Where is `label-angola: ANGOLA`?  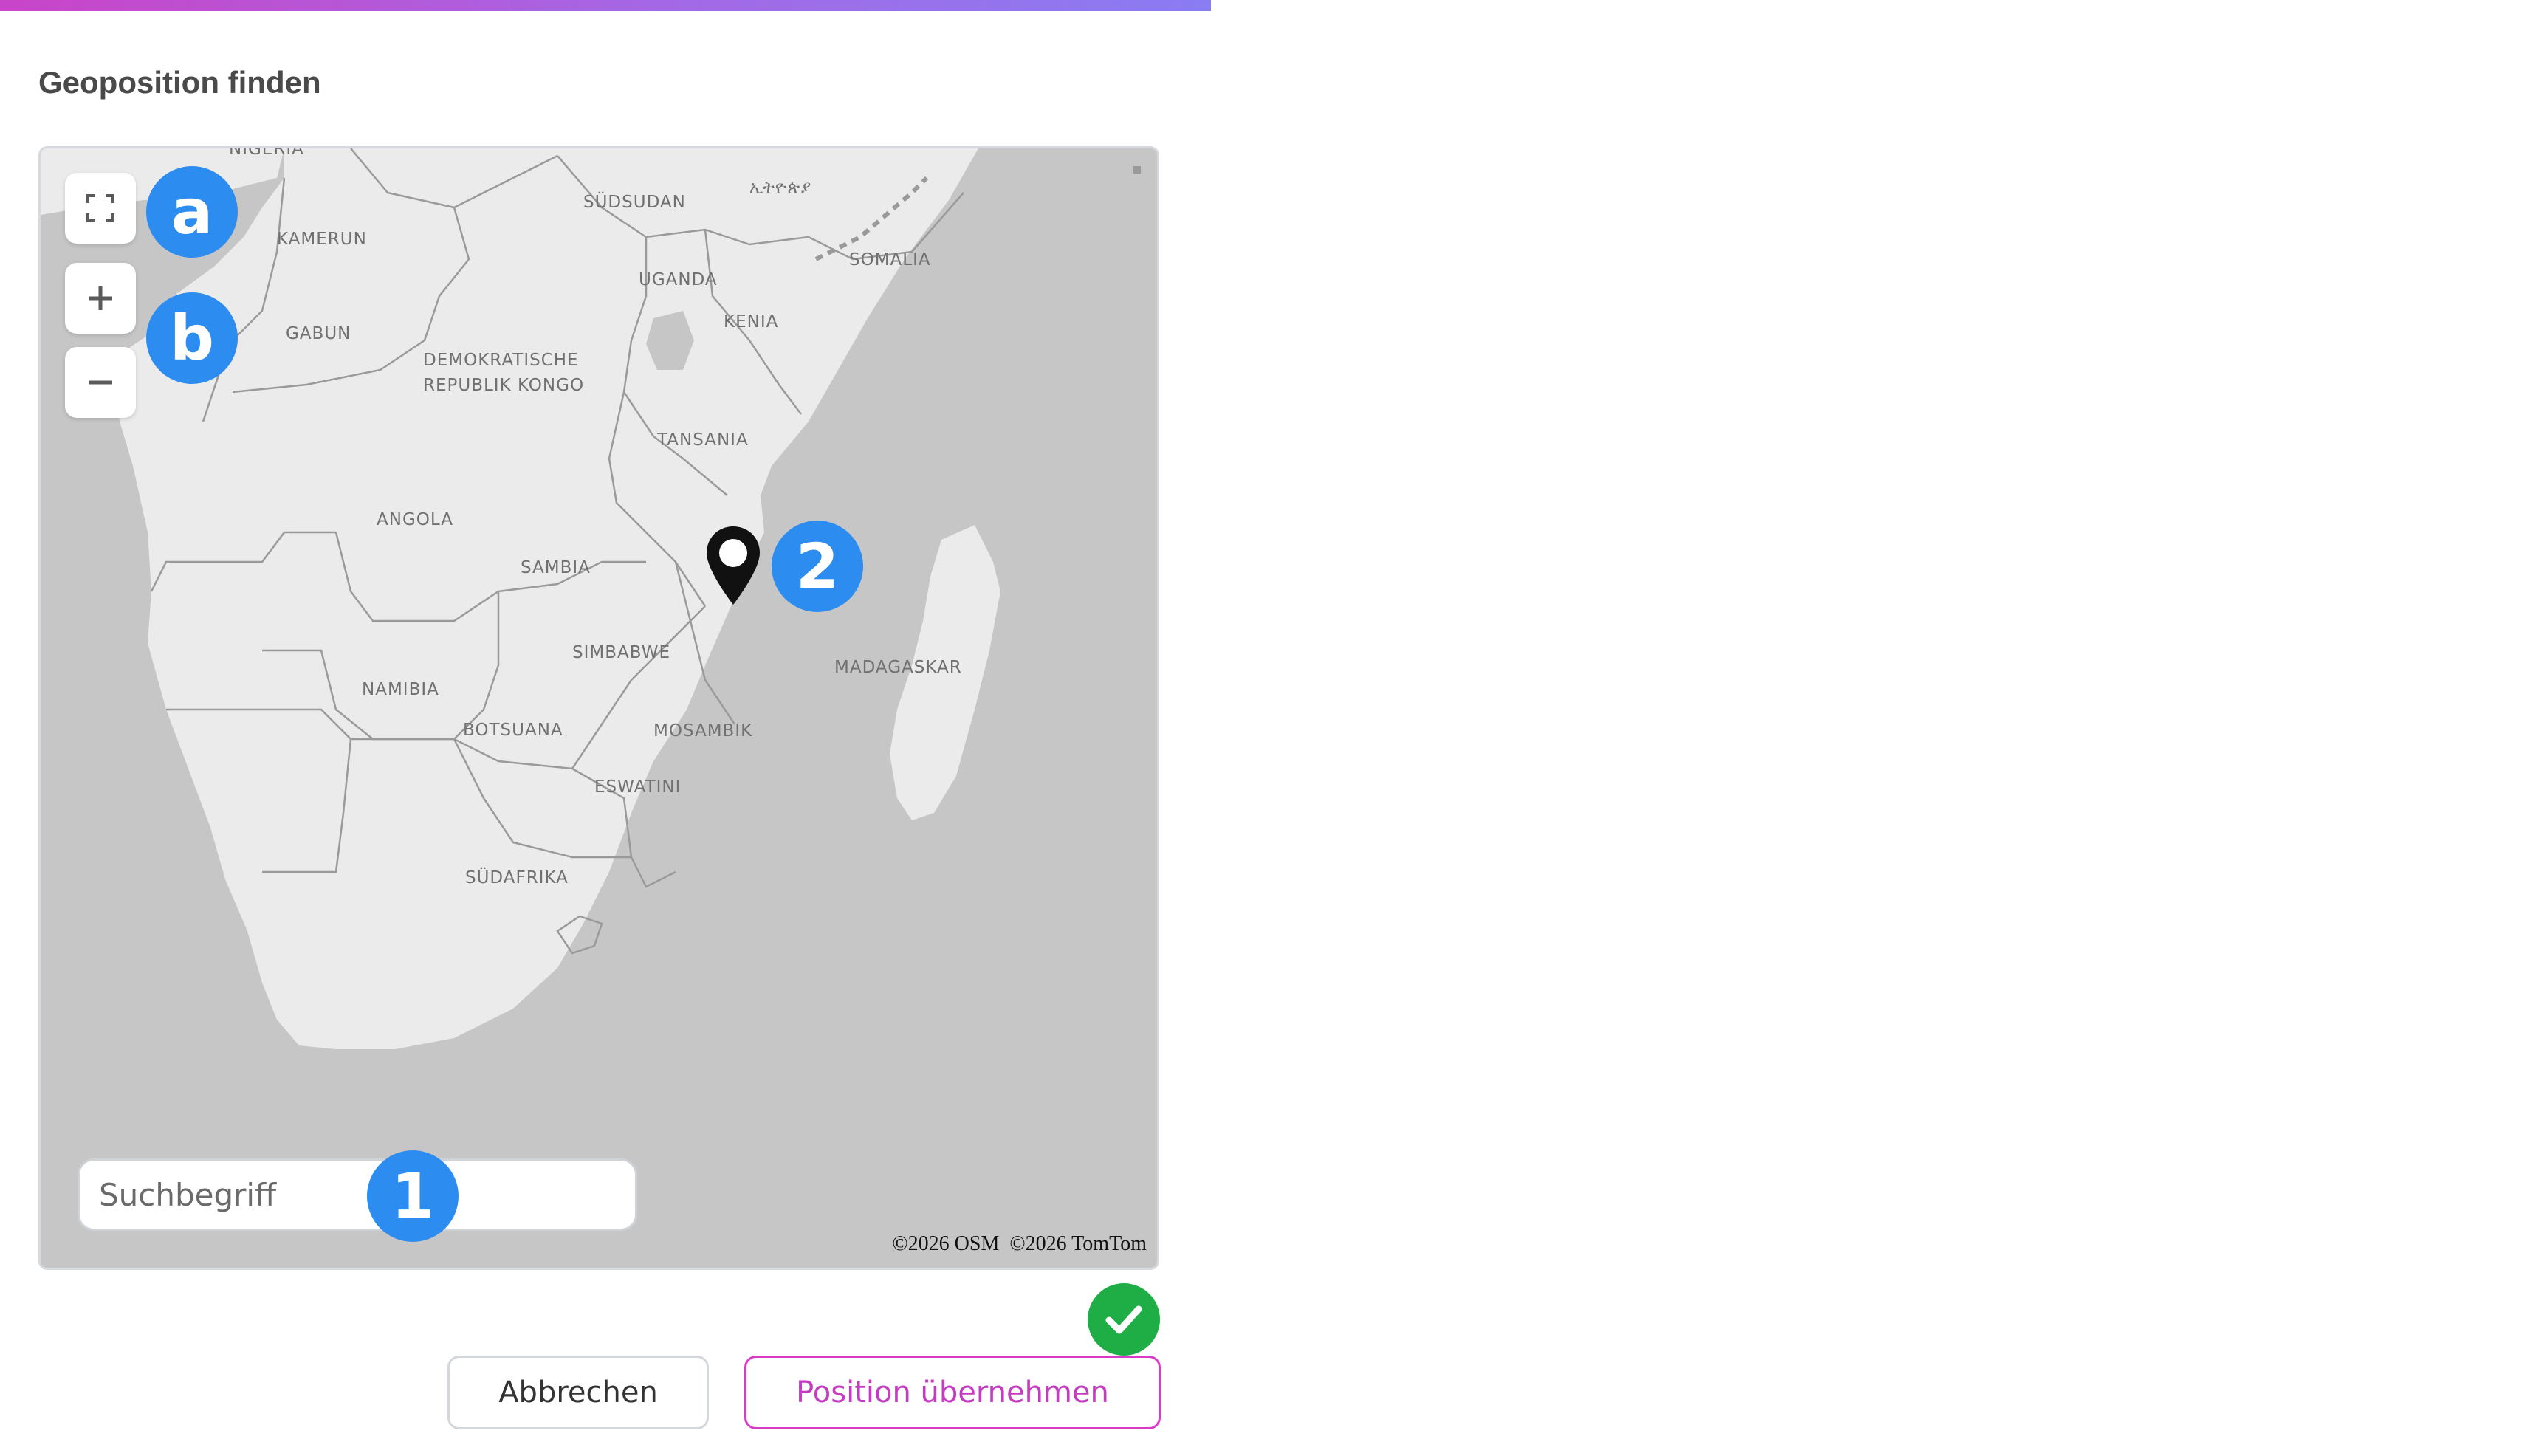 label-angola: ANGOLA is located at coordinates (415, 519).